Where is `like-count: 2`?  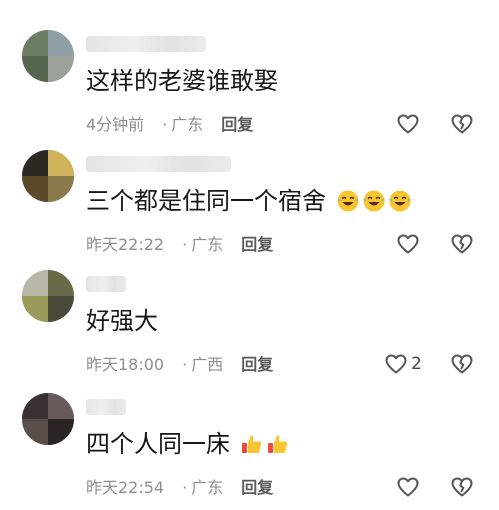 like-count: 2 is located at coordinates (416, 364).